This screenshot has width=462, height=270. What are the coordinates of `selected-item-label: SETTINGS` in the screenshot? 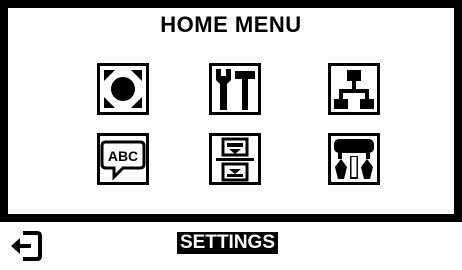 It's located at (228, 243).